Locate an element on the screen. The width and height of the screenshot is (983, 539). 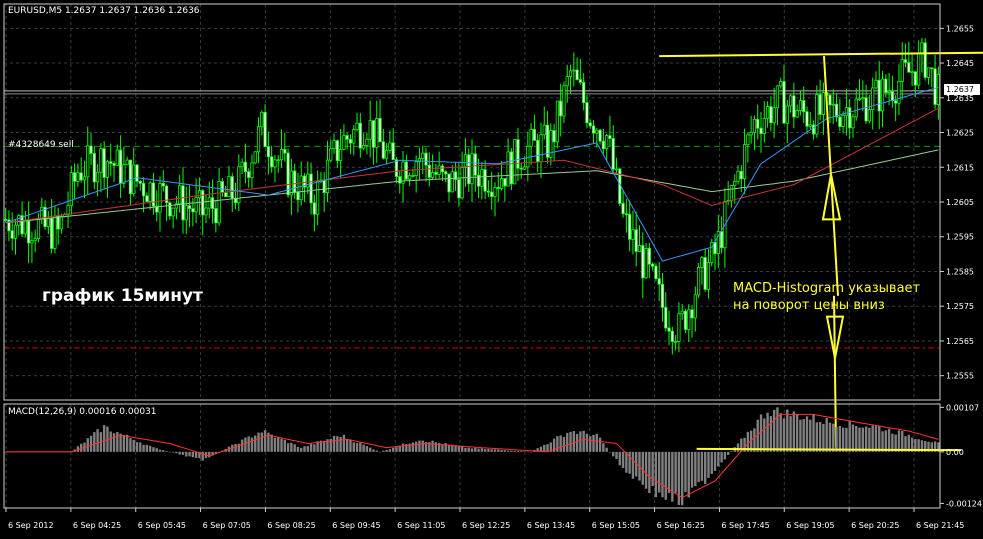
chart-note: график 15минут is located at coordinates (122, 296).